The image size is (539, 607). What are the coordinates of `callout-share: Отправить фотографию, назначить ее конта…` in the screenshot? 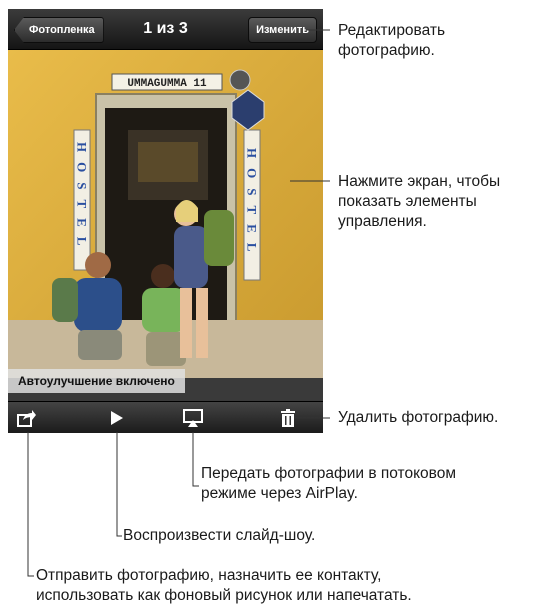 It's located at (224, 585).